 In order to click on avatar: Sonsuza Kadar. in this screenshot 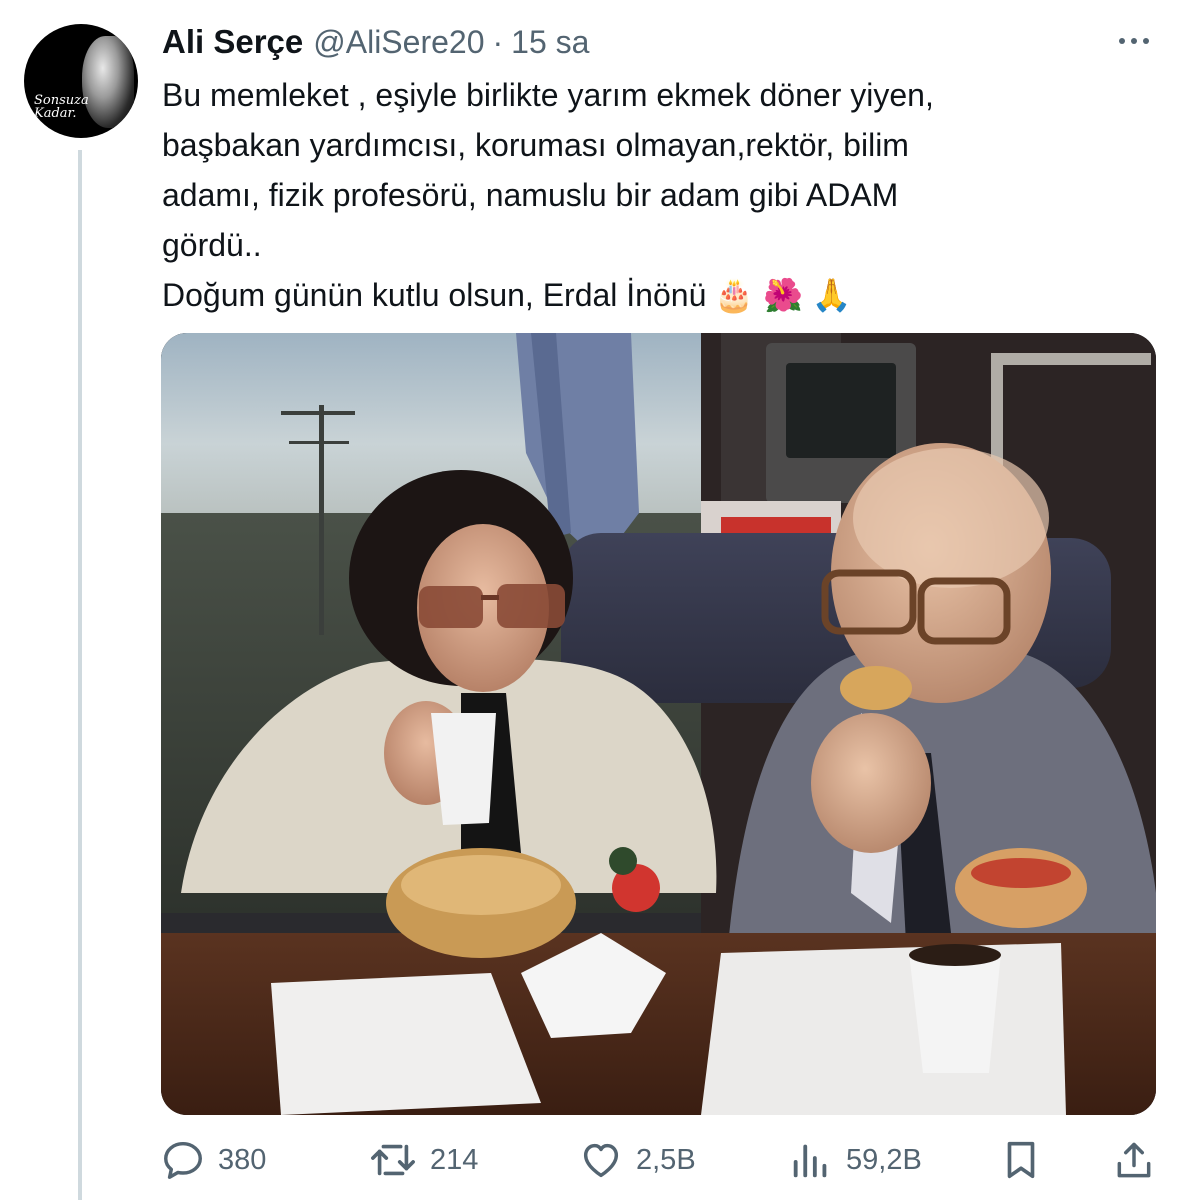, I will do `click(81, 81)`.